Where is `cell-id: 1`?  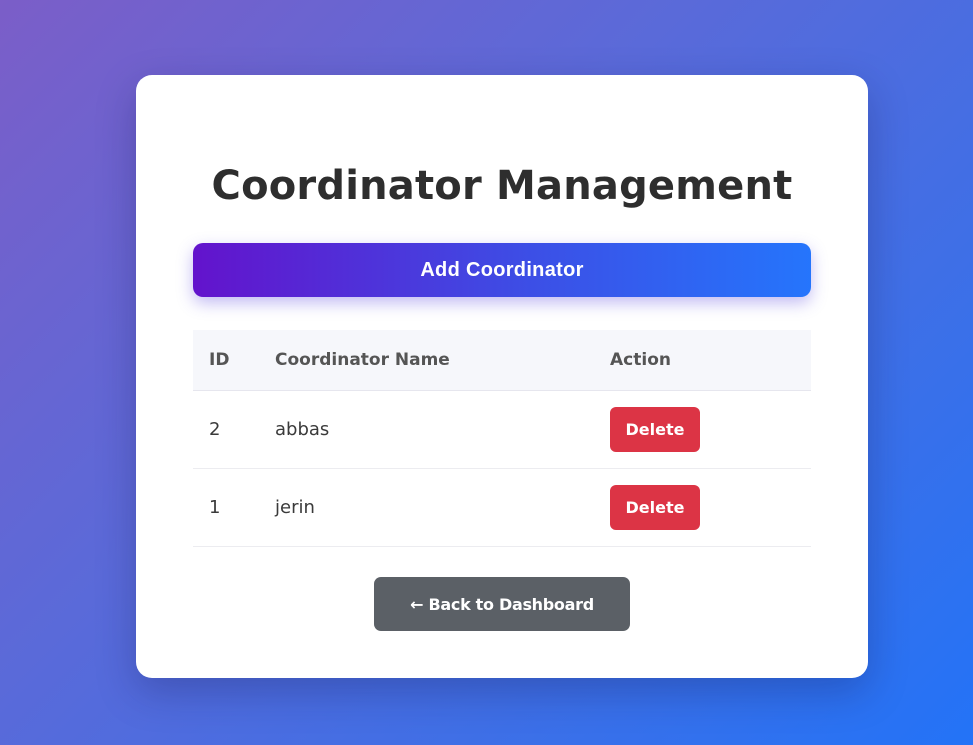 cell-id: 1 is located at coordinates (234, 507).